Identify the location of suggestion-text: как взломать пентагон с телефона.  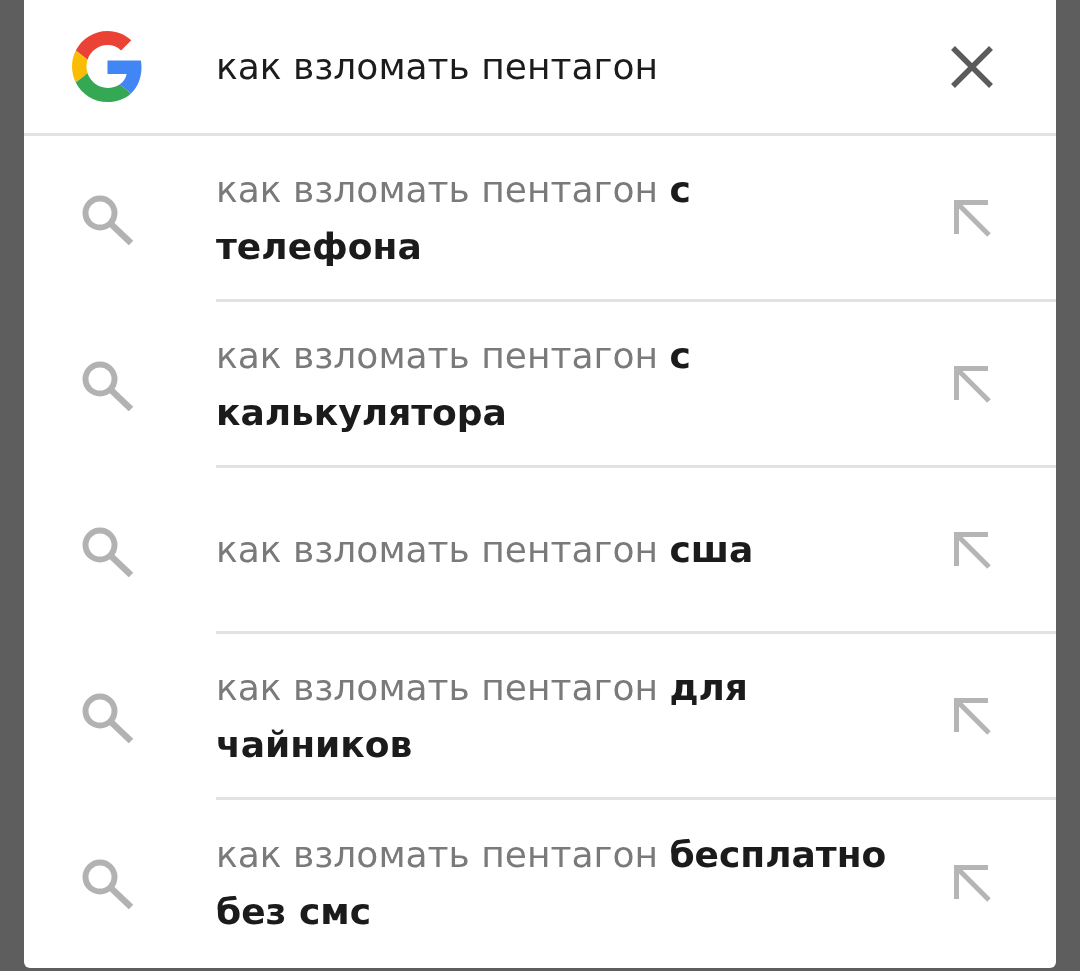
(556, 217).